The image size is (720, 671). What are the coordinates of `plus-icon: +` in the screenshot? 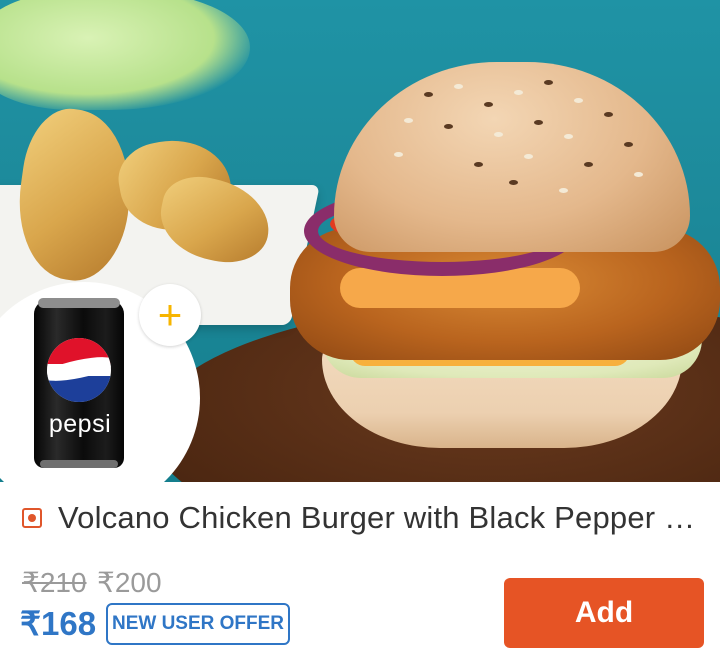 It's located at (170, 315).